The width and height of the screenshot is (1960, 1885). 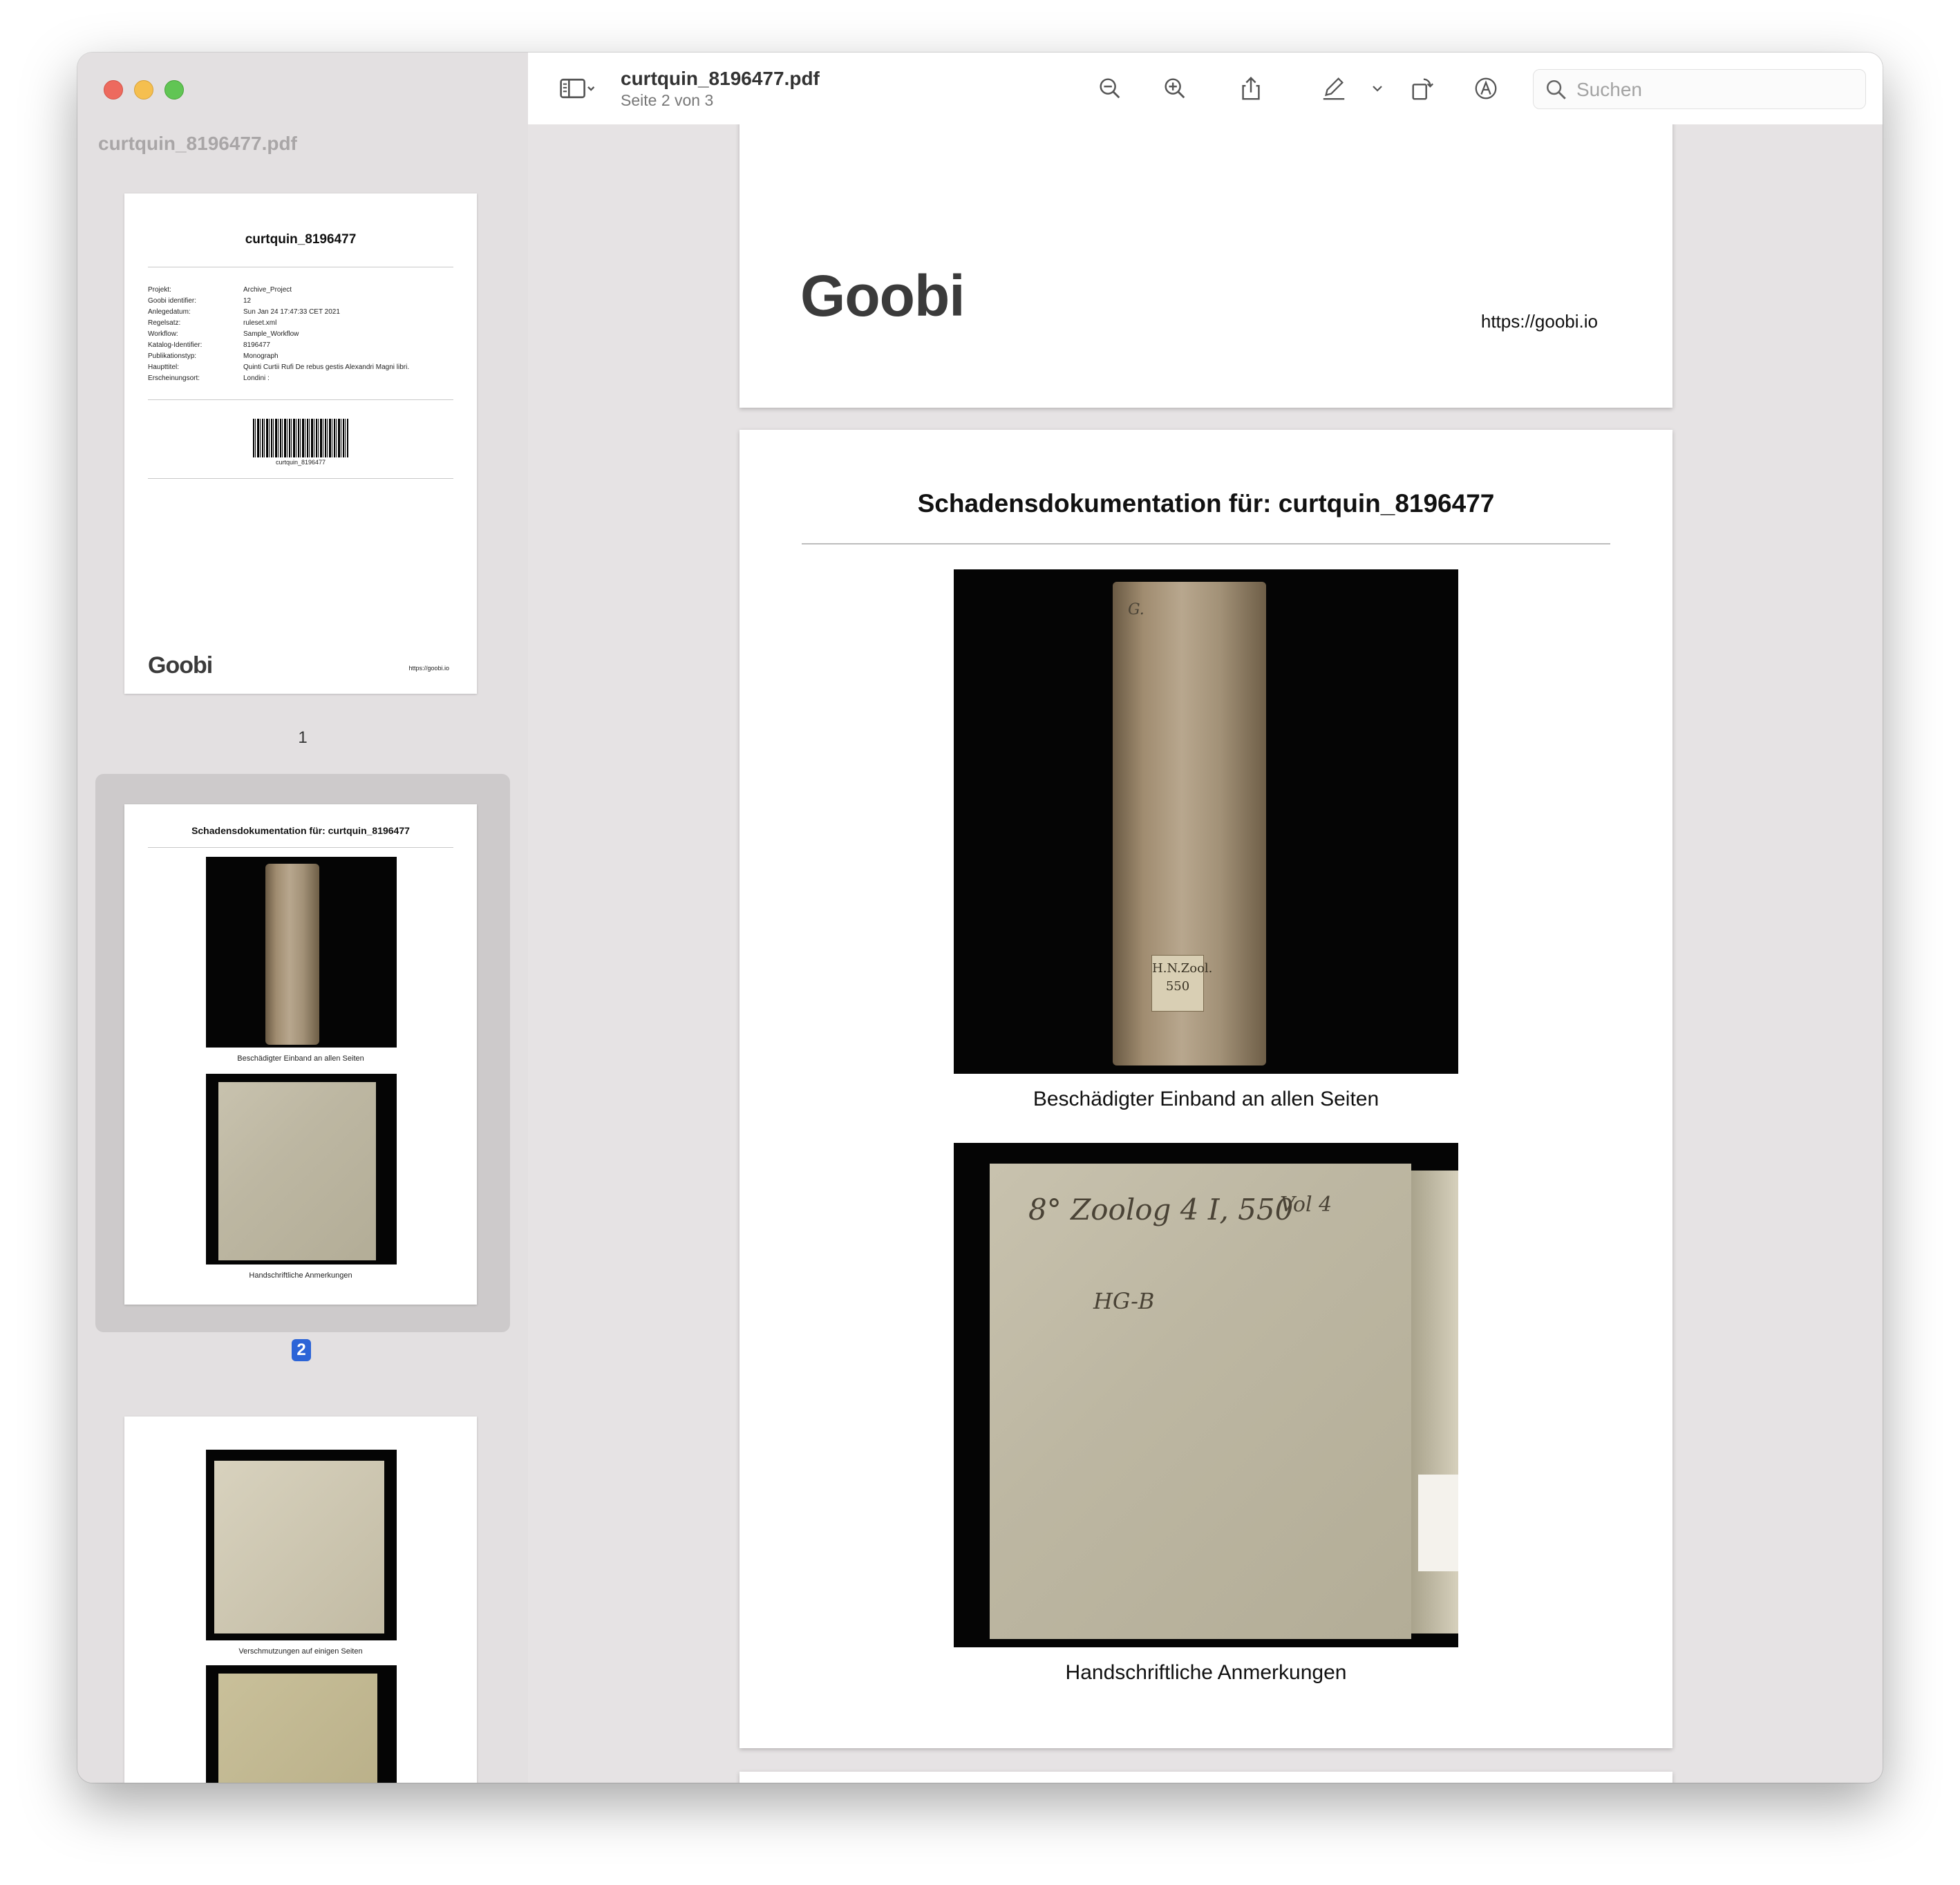 What do you see at coordinates (300, 1652) in the screenshot?
I see `thumbnail-caption: Verschmutzungen auf einigen Seiten` at bounding box center [300, 1652].